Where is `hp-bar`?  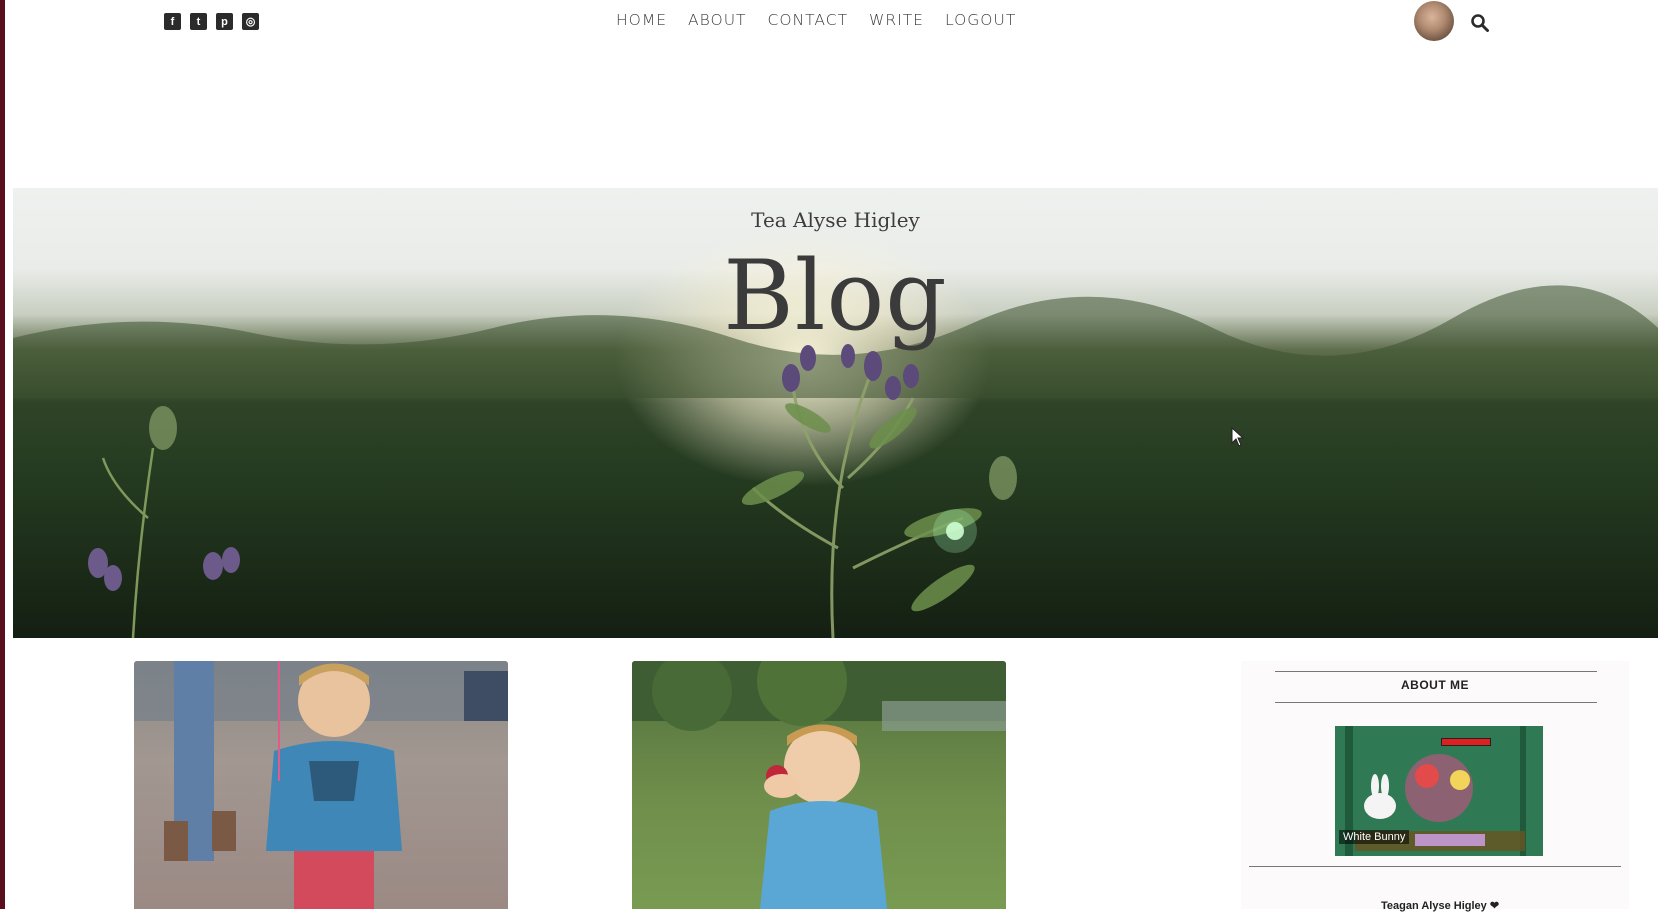 hp-bar is located at coordinates (1466, 742).